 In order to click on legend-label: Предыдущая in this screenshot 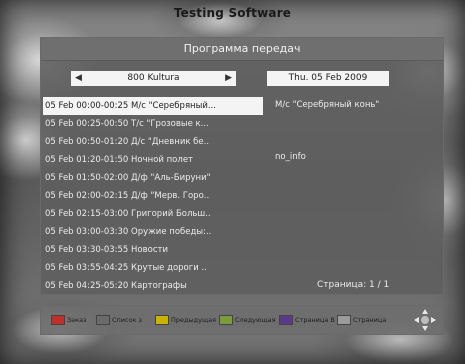, I will do `click(193, 320)`.